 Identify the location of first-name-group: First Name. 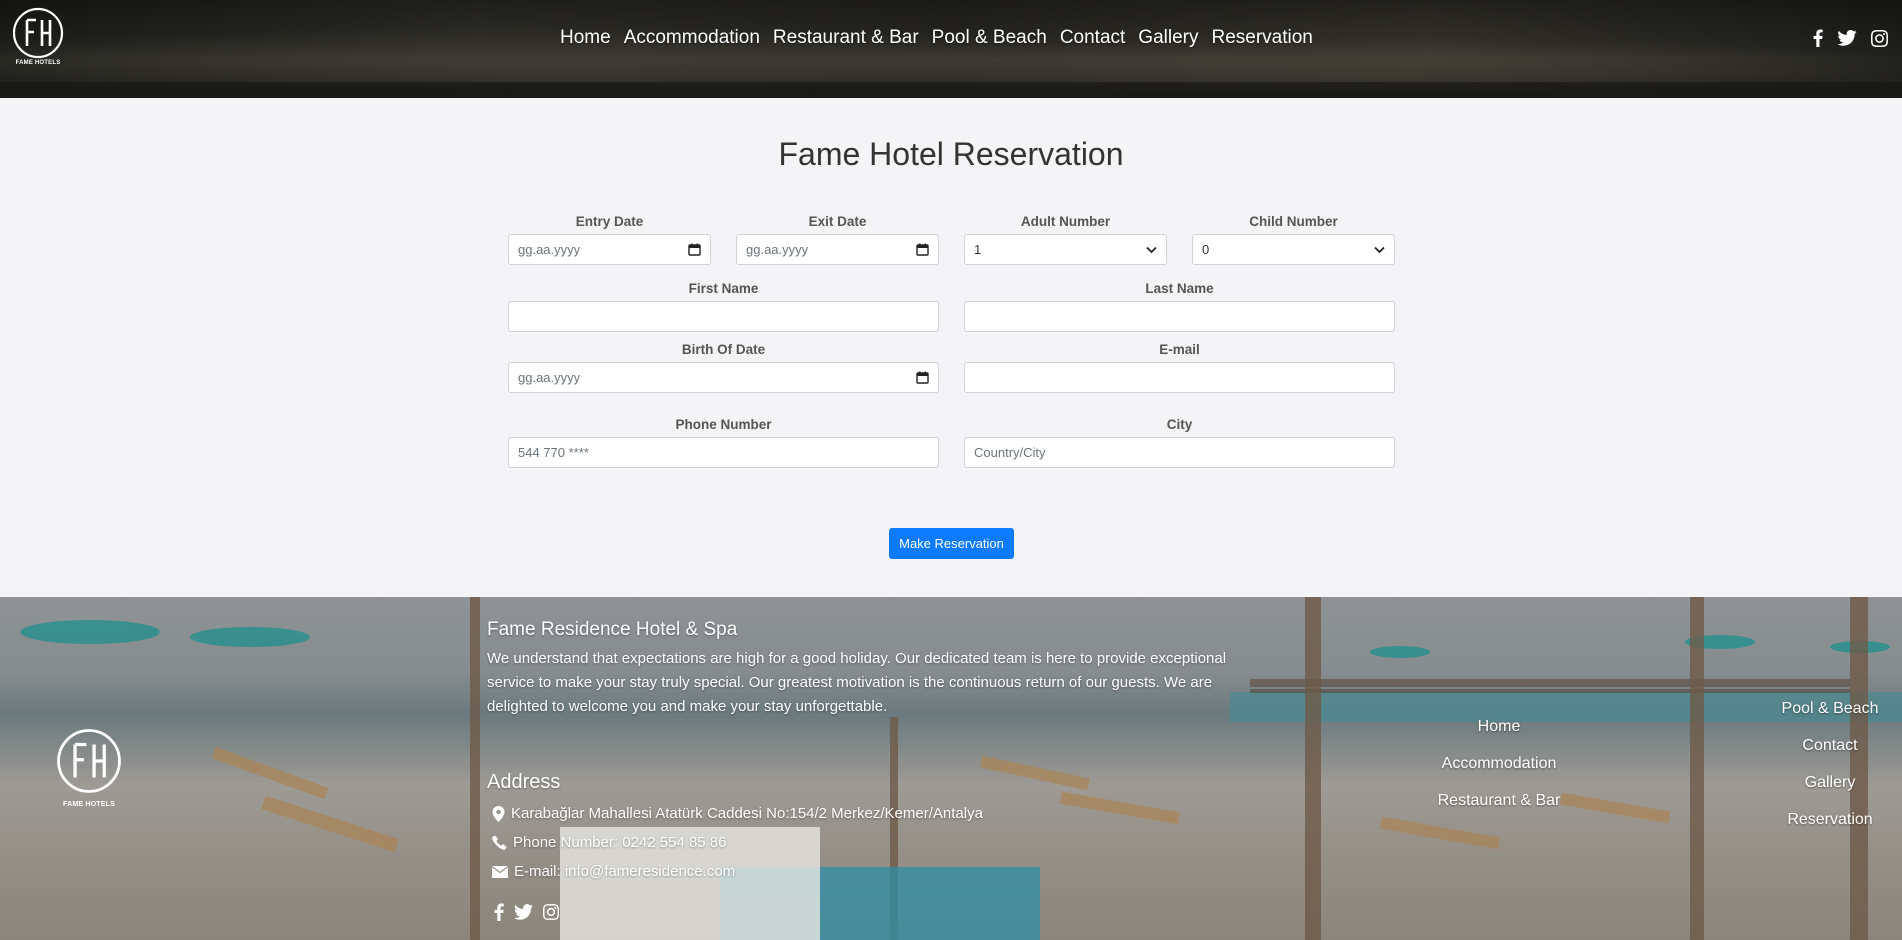
(723, 306).